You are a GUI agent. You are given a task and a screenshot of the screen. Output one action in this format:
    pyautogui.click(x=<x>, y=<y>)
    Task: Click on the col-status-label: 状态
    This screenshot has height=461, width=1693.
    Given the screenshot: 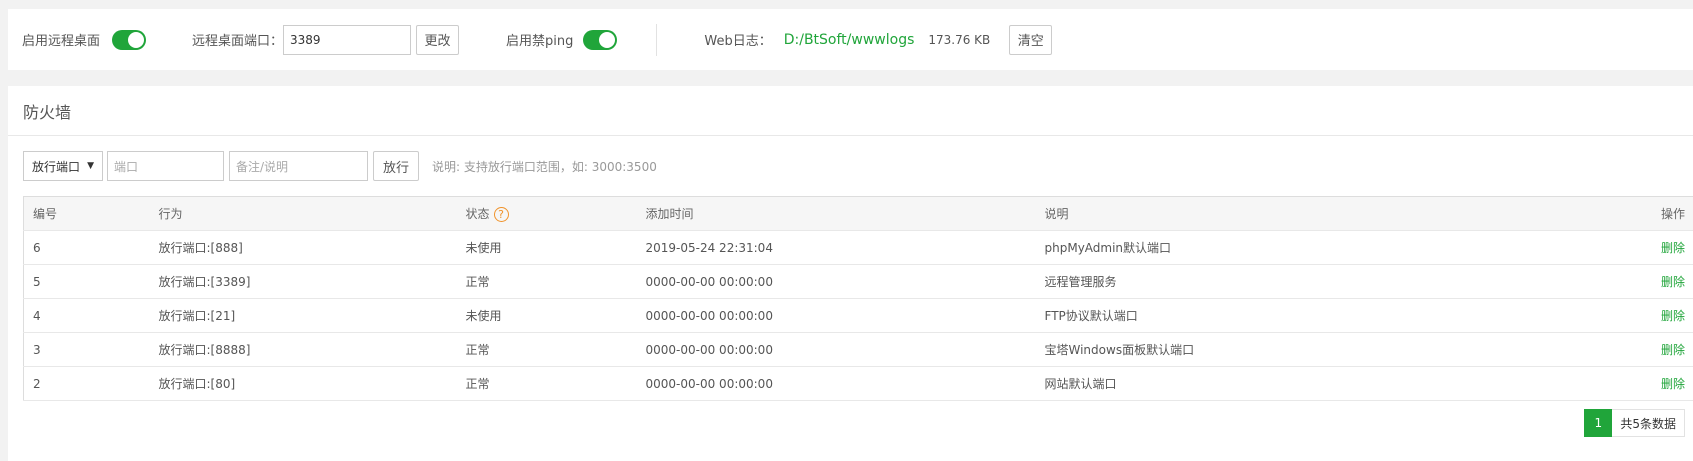 What is the action you would take?
    pyautogui.click(x=477, y=214)
    